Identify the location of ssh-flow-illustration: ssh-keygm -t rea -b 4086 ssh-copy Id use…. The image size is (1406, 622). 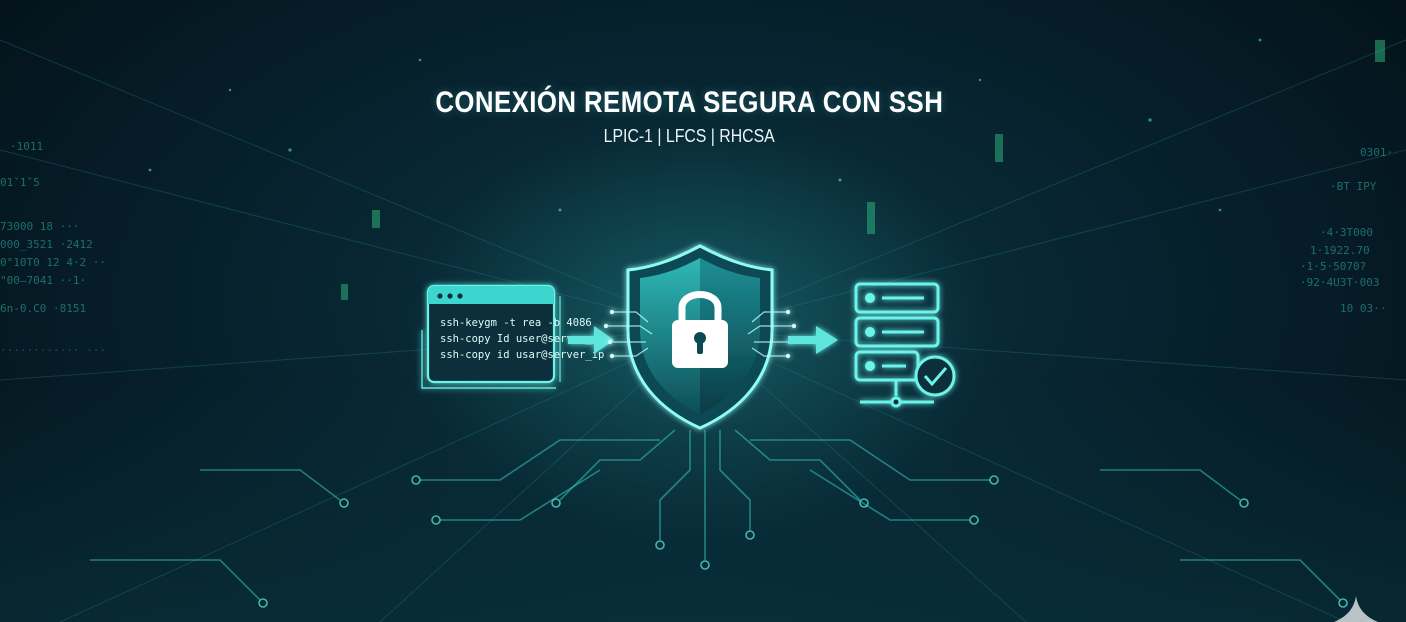
(688, 337).